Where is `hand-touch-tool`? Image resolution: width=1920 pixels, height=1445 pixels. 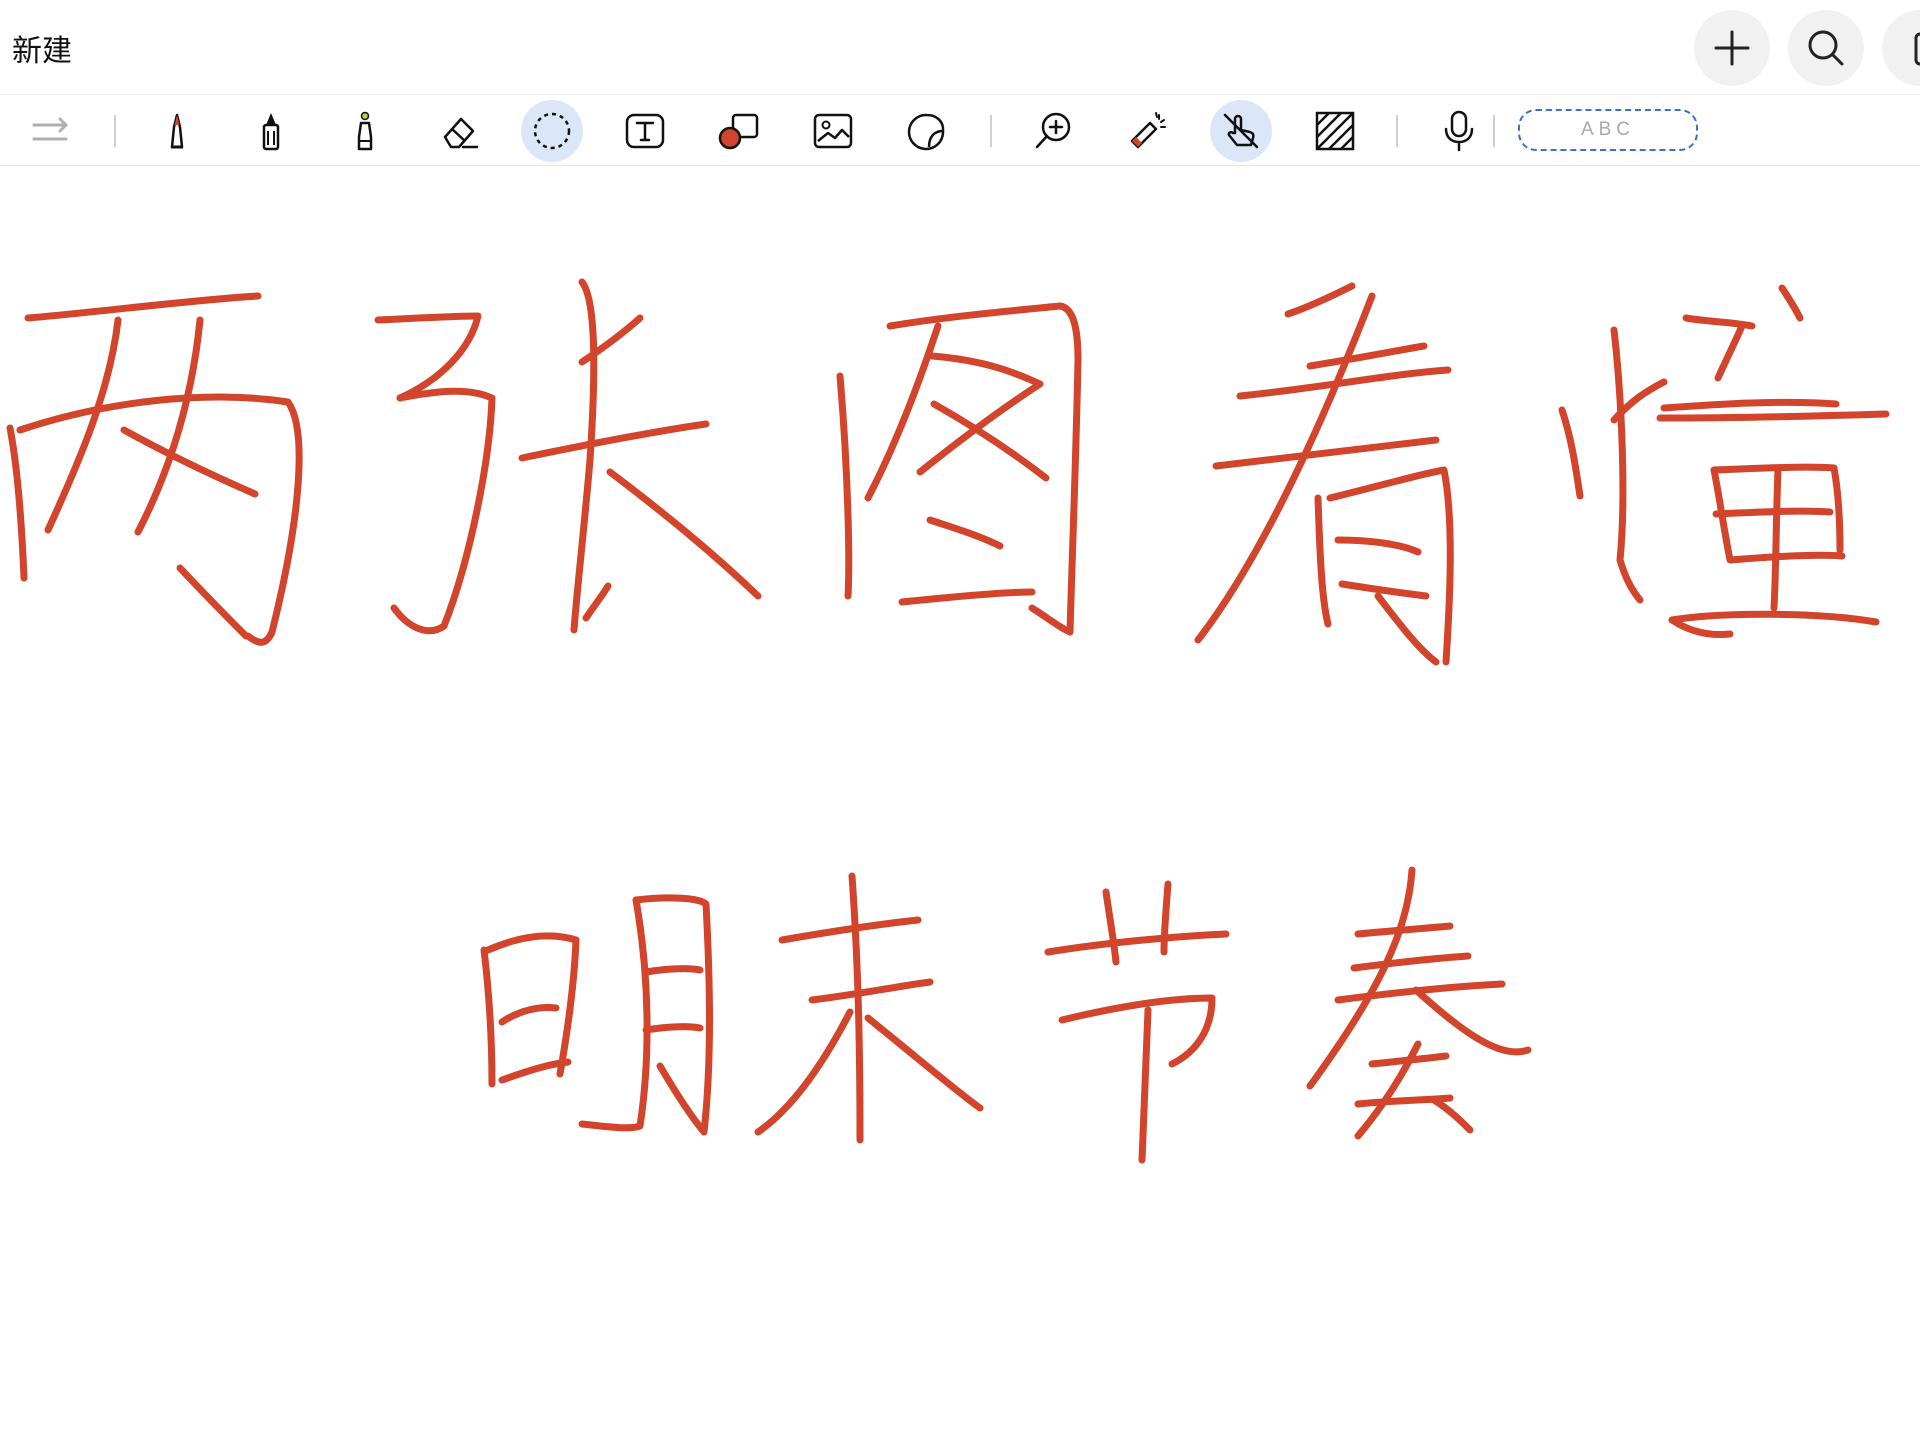
hand-touch-tool is located at coordinates (1241, 131).